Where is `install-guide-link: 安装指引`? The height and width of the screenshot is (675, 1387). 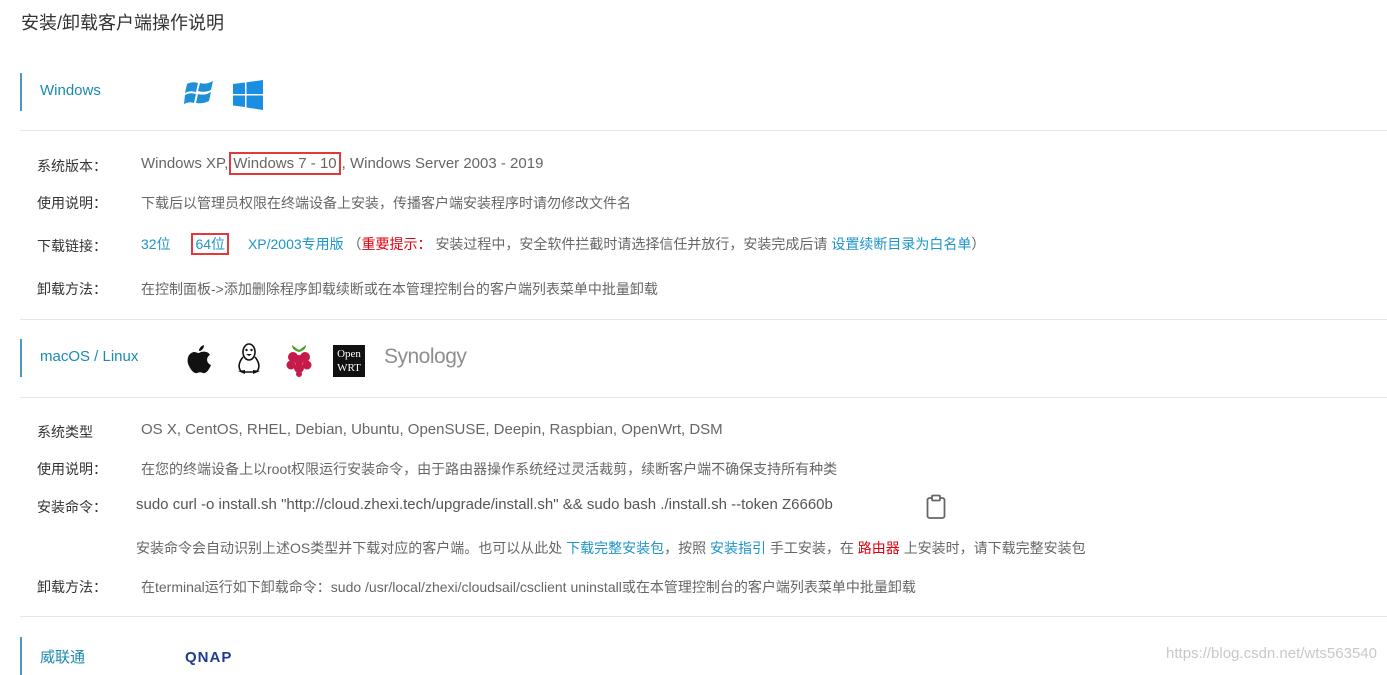
install-guide-link: 安装指引 is located at coordinates (738, 548).